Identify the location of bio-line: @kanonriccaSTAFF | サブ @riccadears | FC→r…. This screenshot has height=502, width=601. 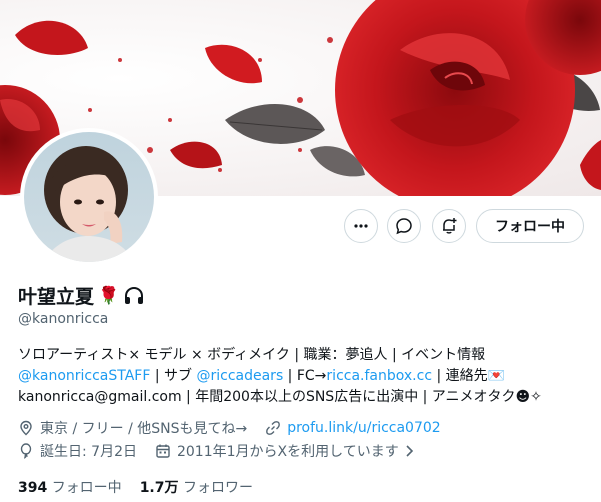
(305, 376).